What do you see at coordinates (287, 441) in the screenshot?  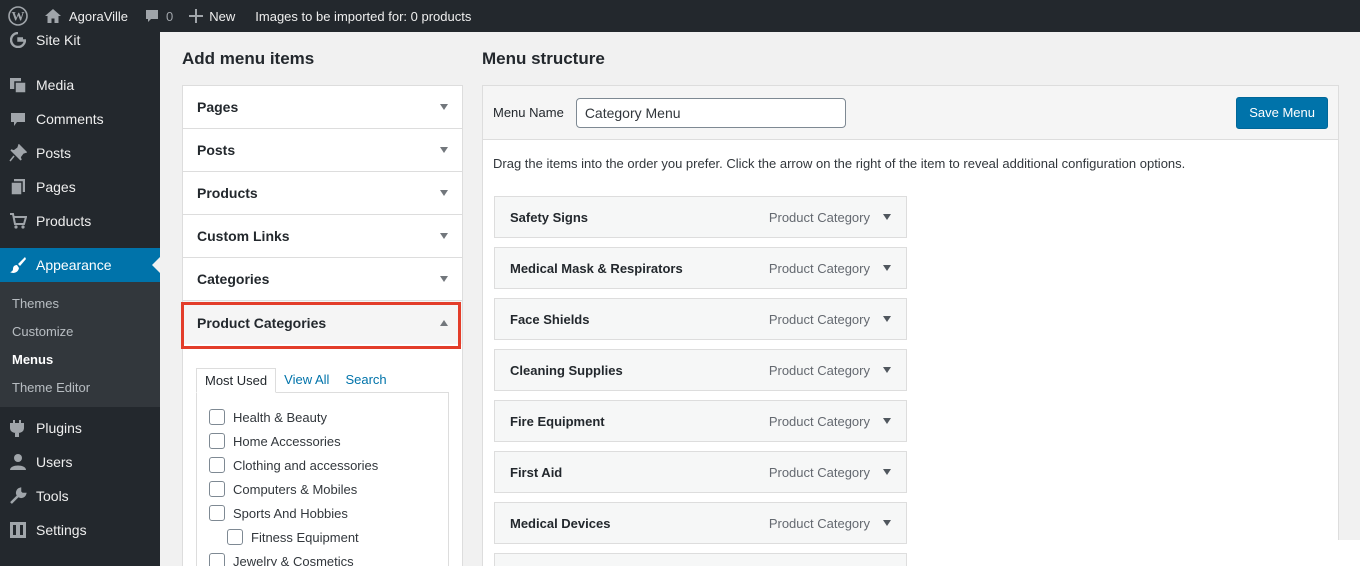 I see `checkbox-label: Home Accessories` at bounding box center [287, 441].